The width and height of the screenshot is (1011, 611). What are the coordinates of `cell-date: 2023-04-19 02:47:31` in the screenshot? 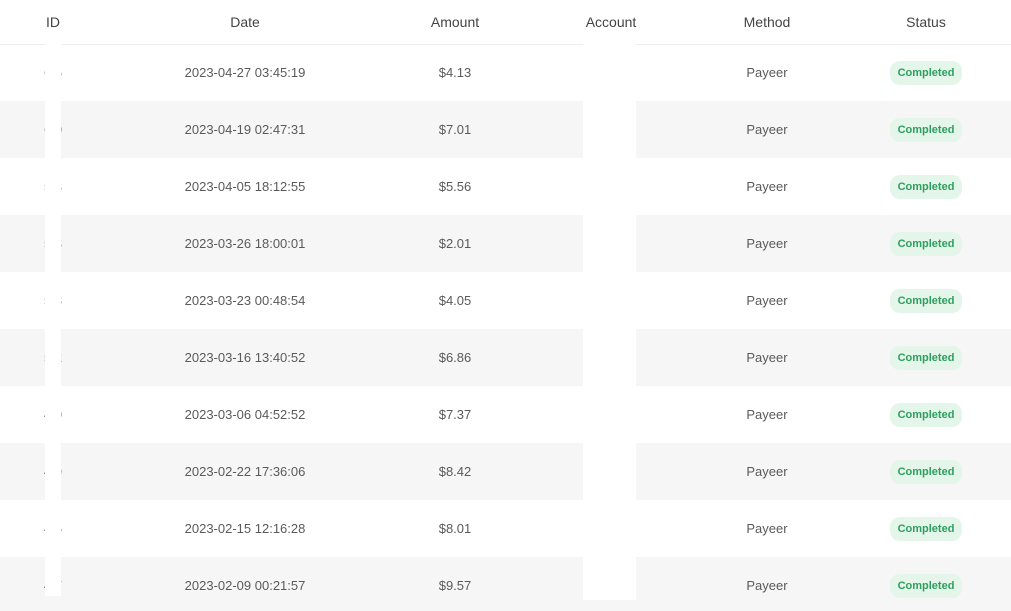 It's located at (245, 129).